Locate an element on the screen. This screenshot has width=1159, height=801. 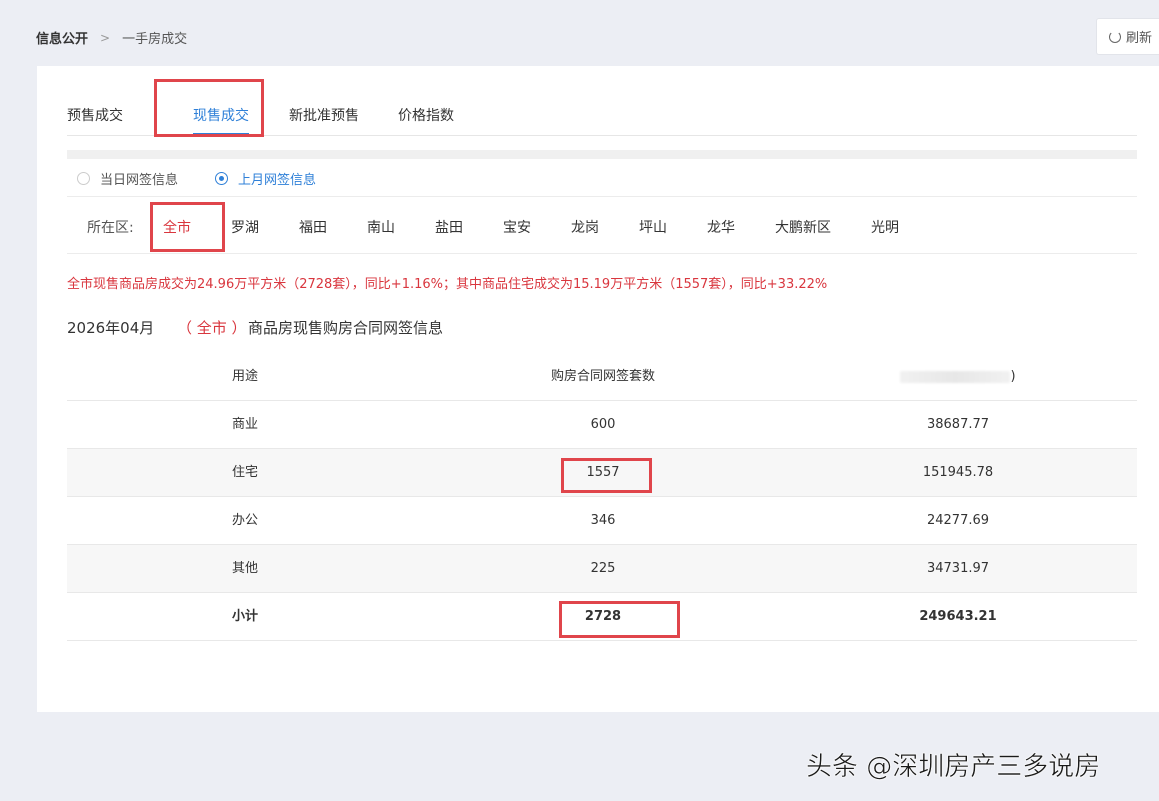
tab-new-presale-approvals: 新批准预售 is located at coordinates (324, 116).